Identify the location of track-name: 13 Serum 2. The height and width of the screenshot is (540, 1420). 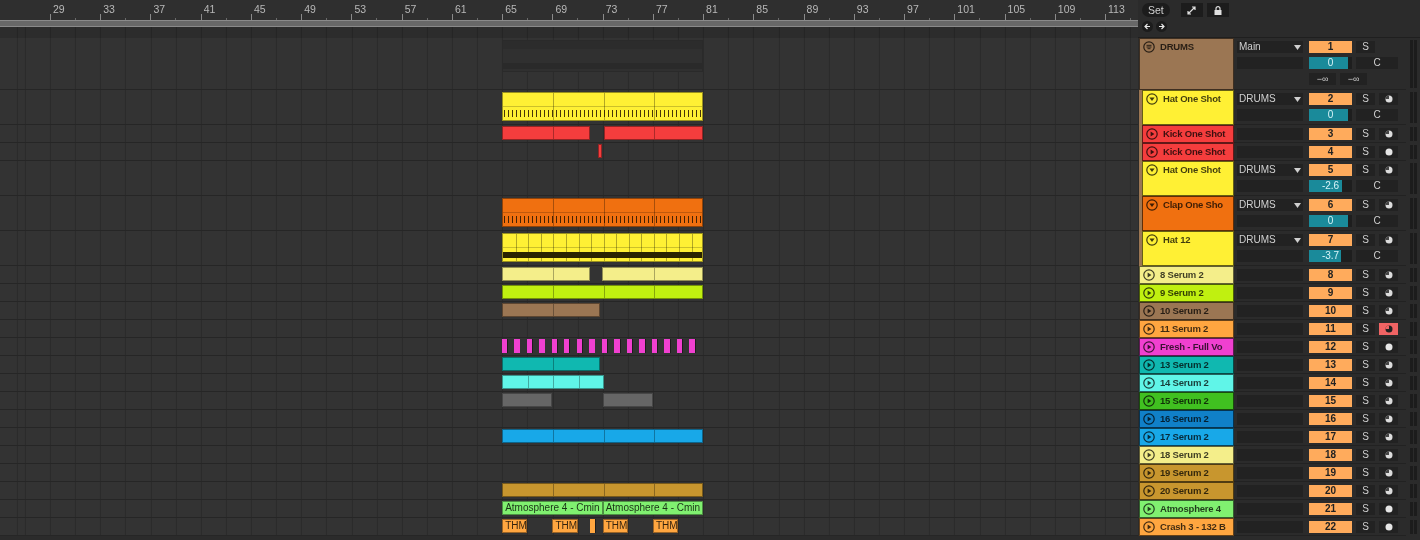
(1186, 365).